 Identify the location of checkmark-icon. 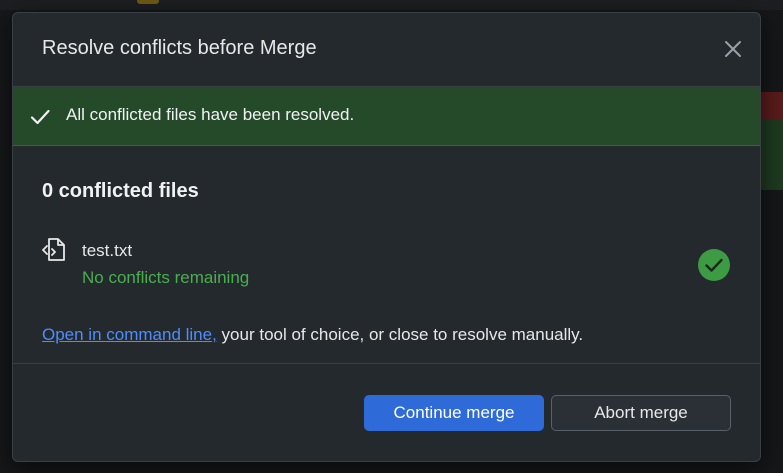
(40, 117).